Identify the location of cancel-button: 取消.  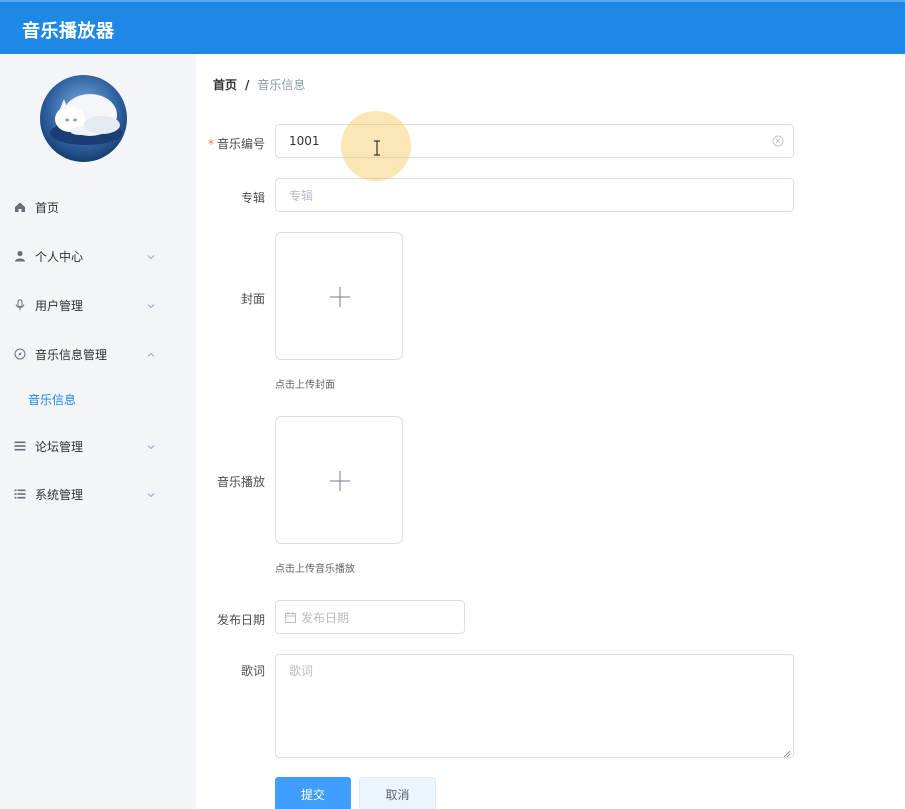
(397, 793).